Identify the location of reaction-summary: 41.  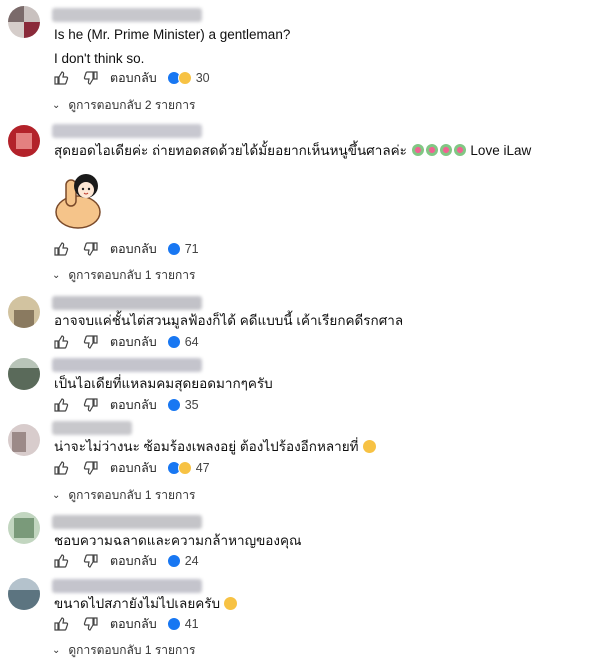
(182, 624).